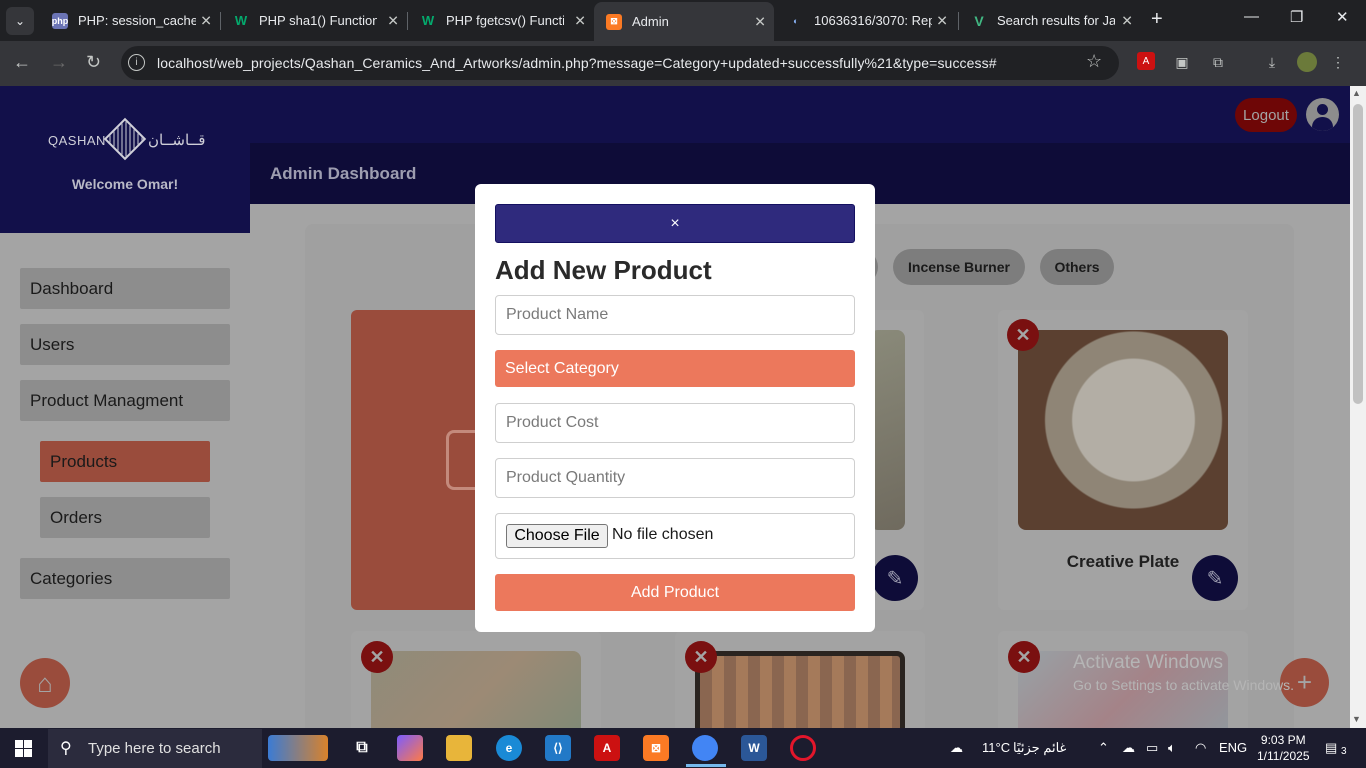  Describe the element at coordinates (754, 748) in the screenshot. I see `word-icon: W` at that location.